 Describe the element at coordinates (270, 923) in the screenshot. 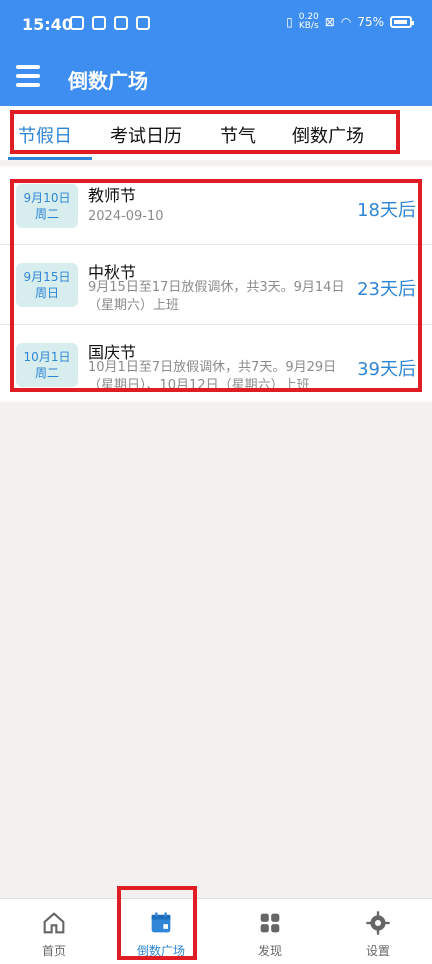

I see `grid-icon` at that location.